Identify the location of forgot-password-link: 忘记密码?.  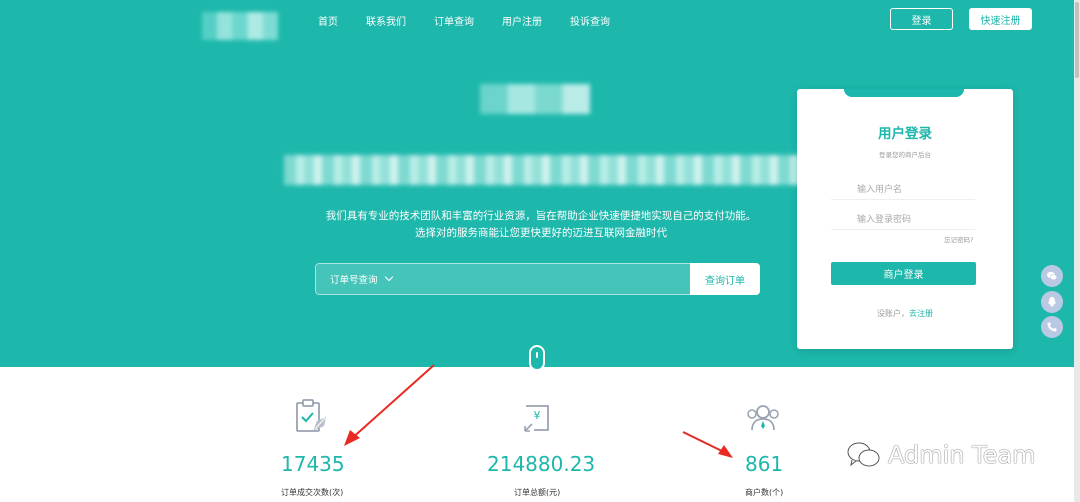
(958, 239).